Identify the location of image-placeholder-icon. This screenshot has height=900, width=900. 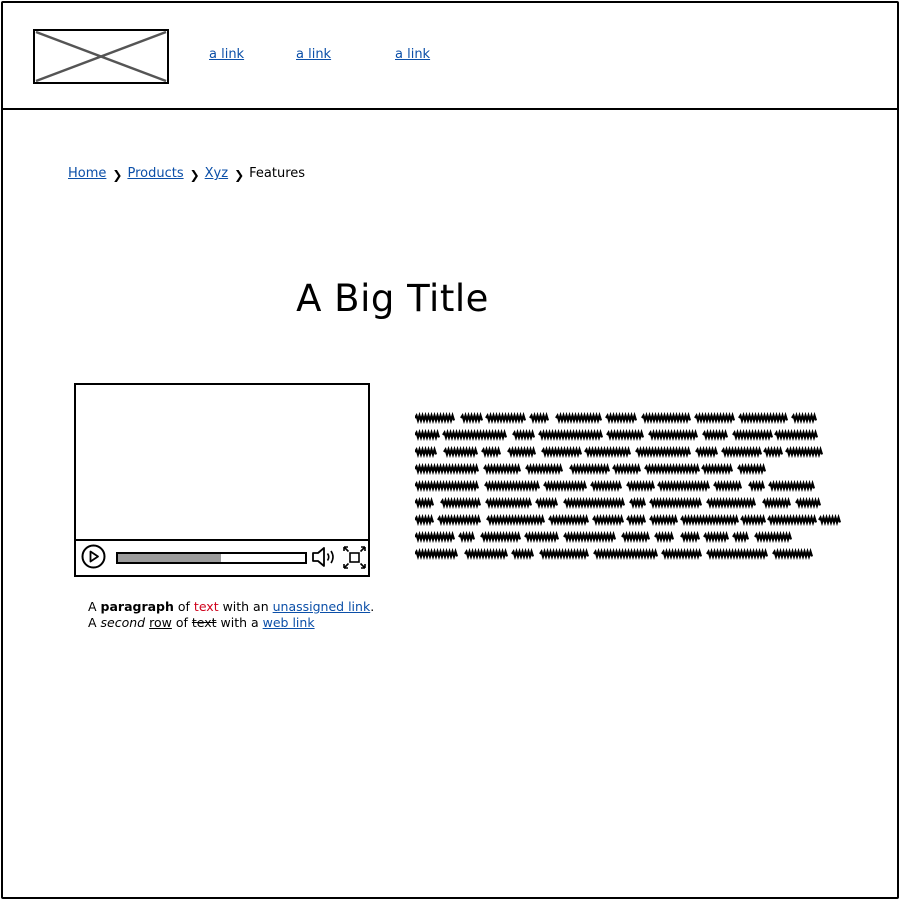
(101, 56).